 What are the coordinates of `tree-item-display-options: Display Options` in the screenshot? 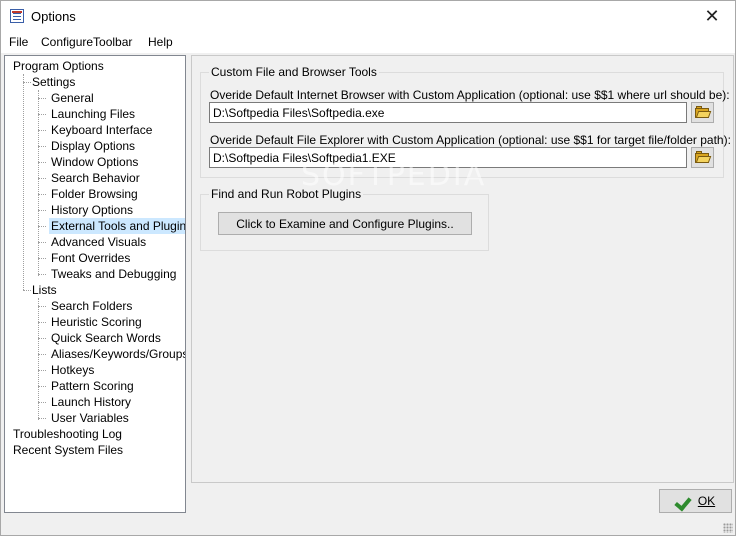 It's located at (93, 146).